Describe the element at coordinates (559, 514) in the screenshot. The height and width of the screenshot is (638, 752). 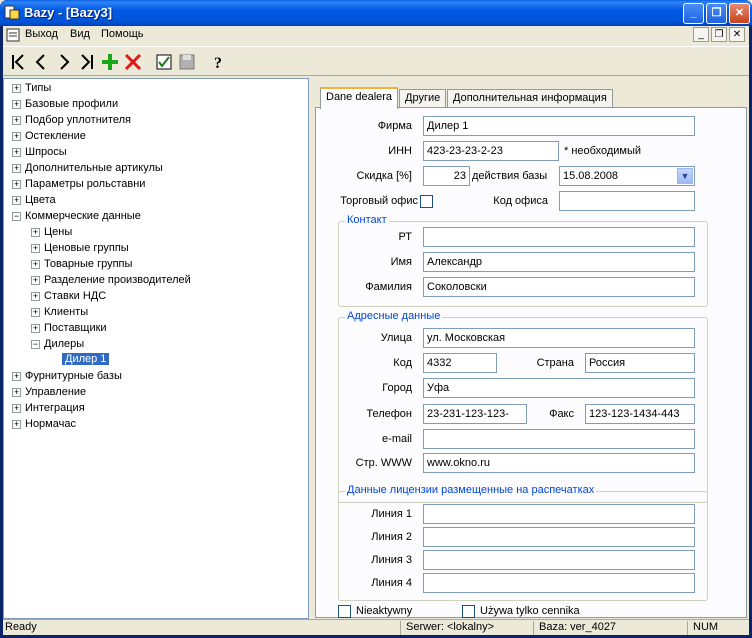
I see `line-1-field` at that location.